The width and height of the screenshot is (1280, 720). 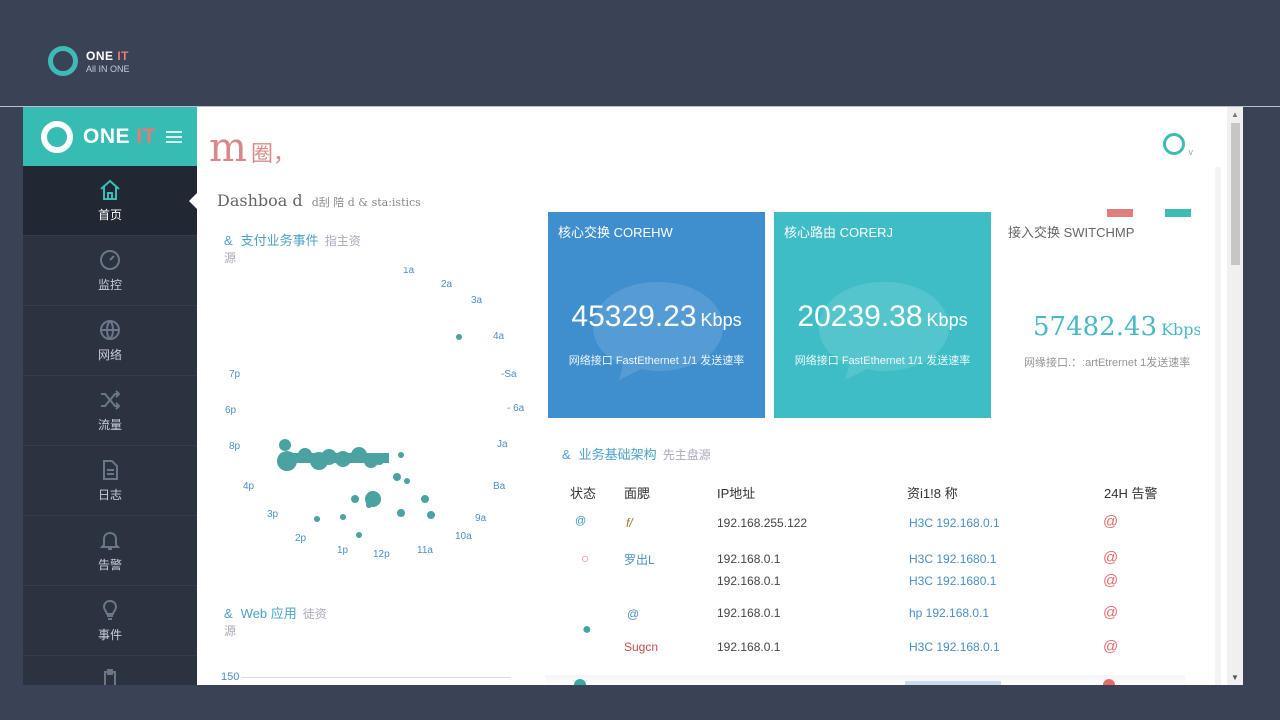 What do you see at coordinates (230, 631) in the screenshot?
I see `web-section-hint2: 源` at bounding box center [230, 631].